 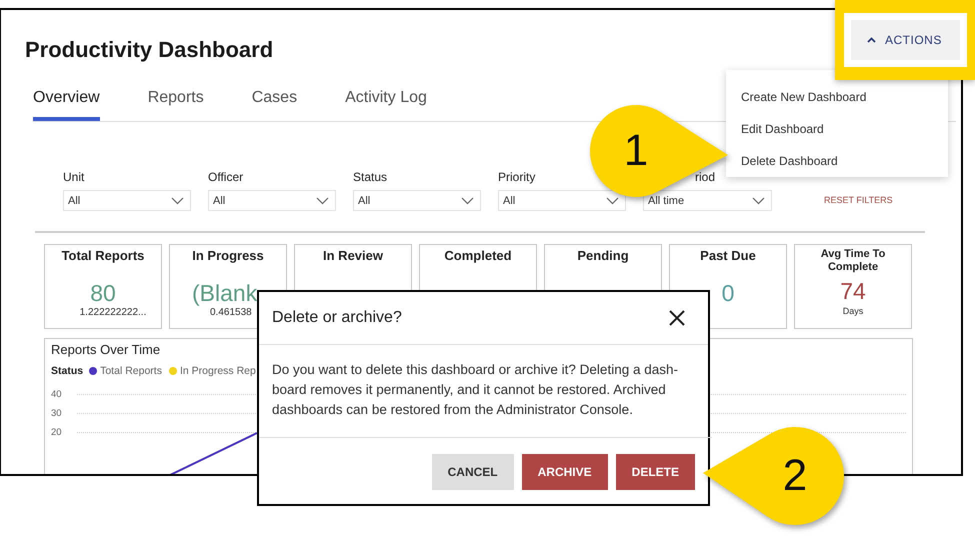 I want to click on reset-filters-link: RESET FILTERS, so click(x=858, y=200).